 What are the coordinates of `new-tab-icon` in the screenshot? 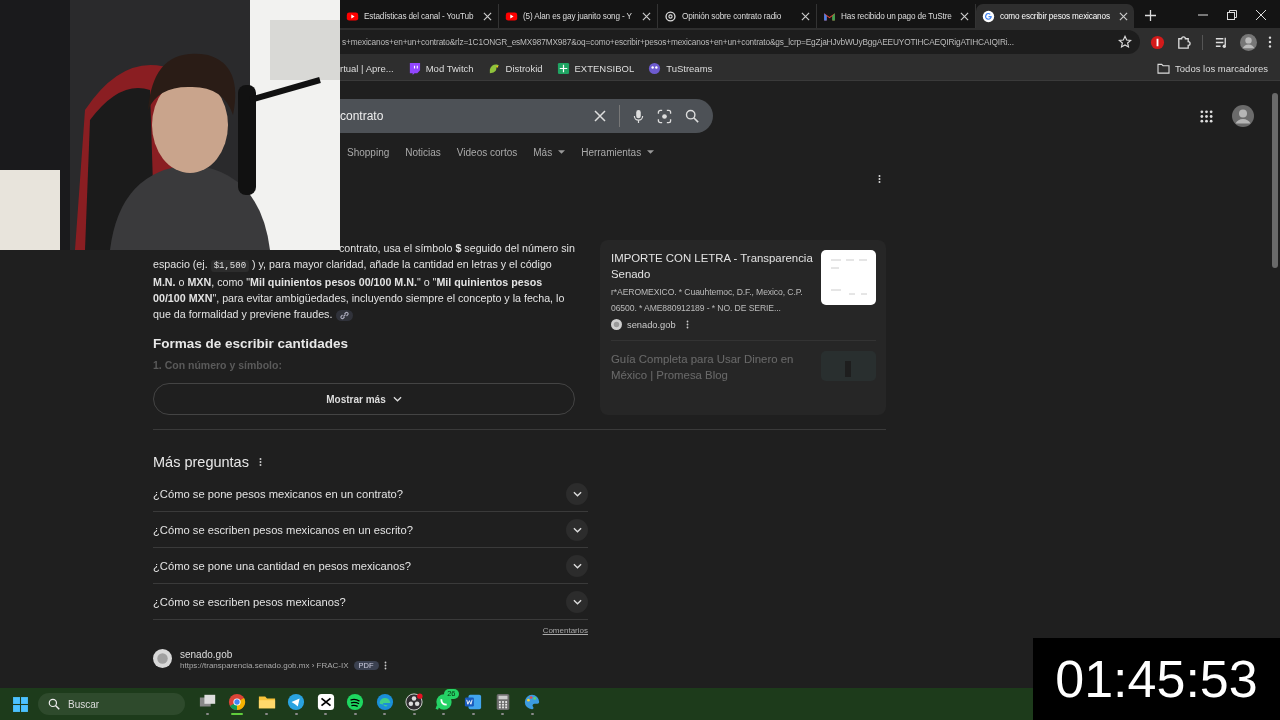 It's located at (1150, 15).